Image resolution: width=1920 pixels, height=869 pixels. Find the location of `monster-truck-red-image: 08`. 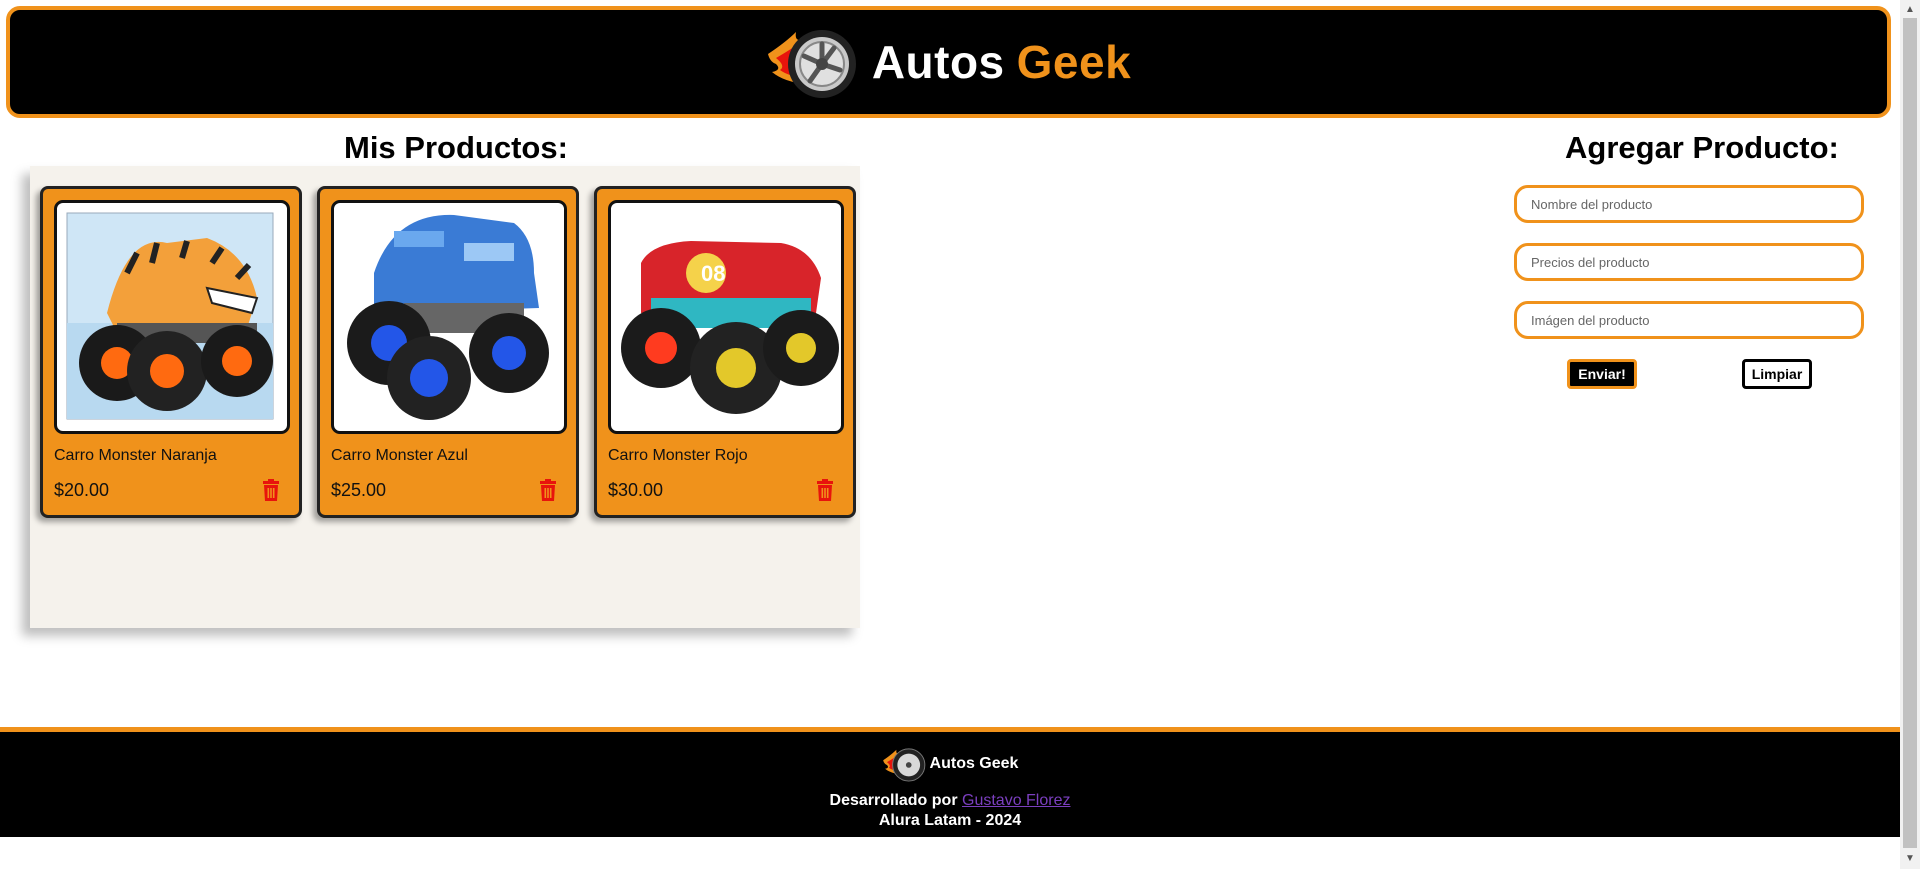

monster-truck-red-image: 08 is located at coordinates (730, 327).